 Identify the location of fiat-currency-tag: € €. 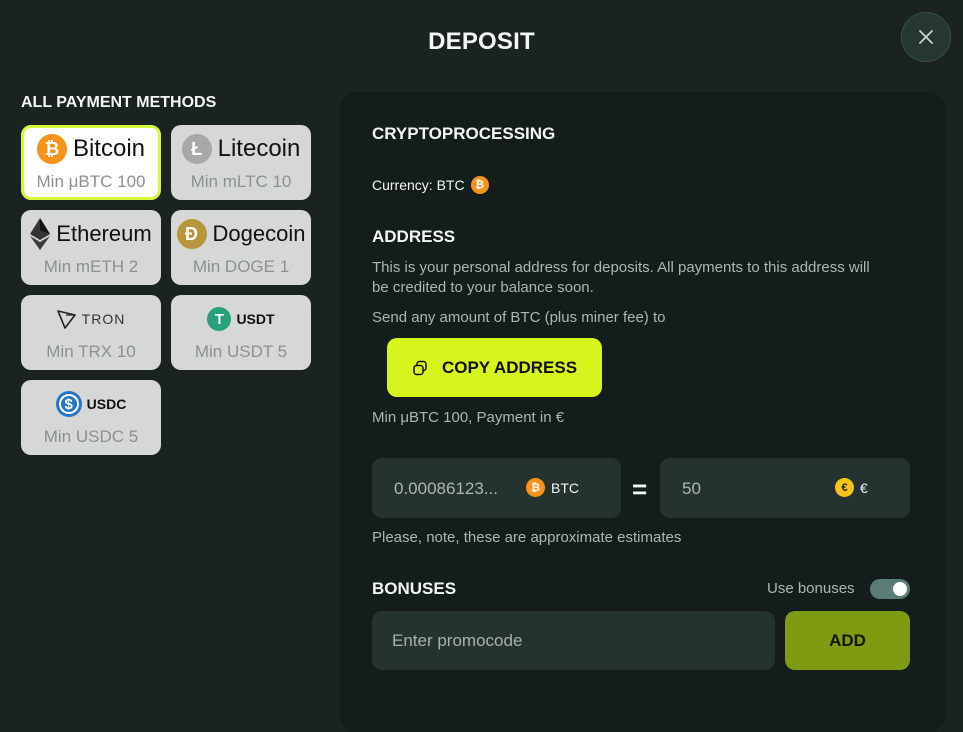
(851, 487).